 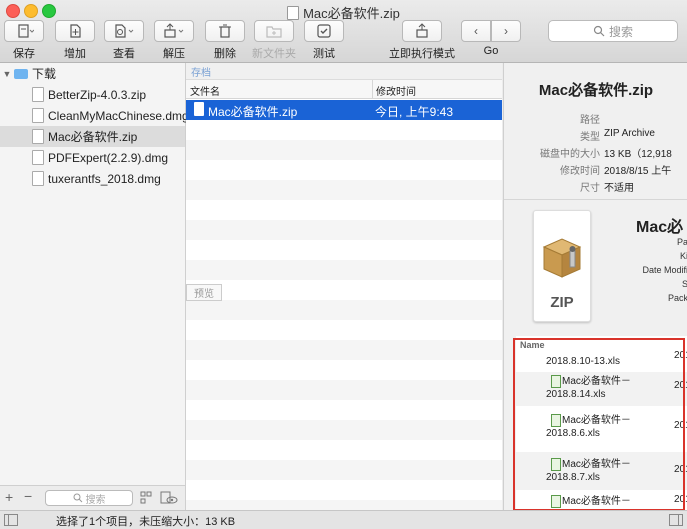 What do you see at coordinates (174, 54) in the screenshot?
I see `extract-label: 解压` at bounding box center [174, 54].